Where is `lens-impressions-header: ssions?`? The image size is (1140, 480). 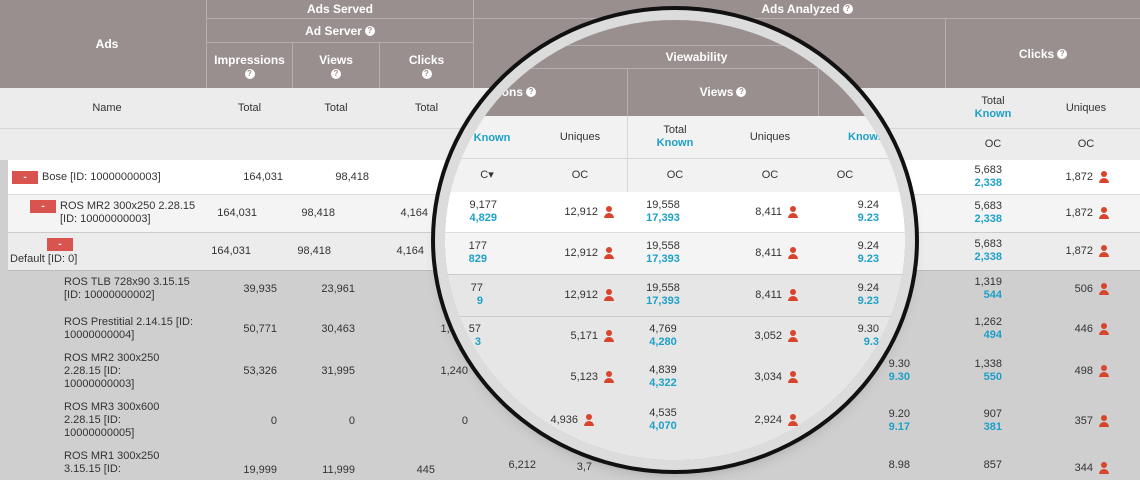 lens-impressions-header: ssions? is located at coordinates (535, 92).